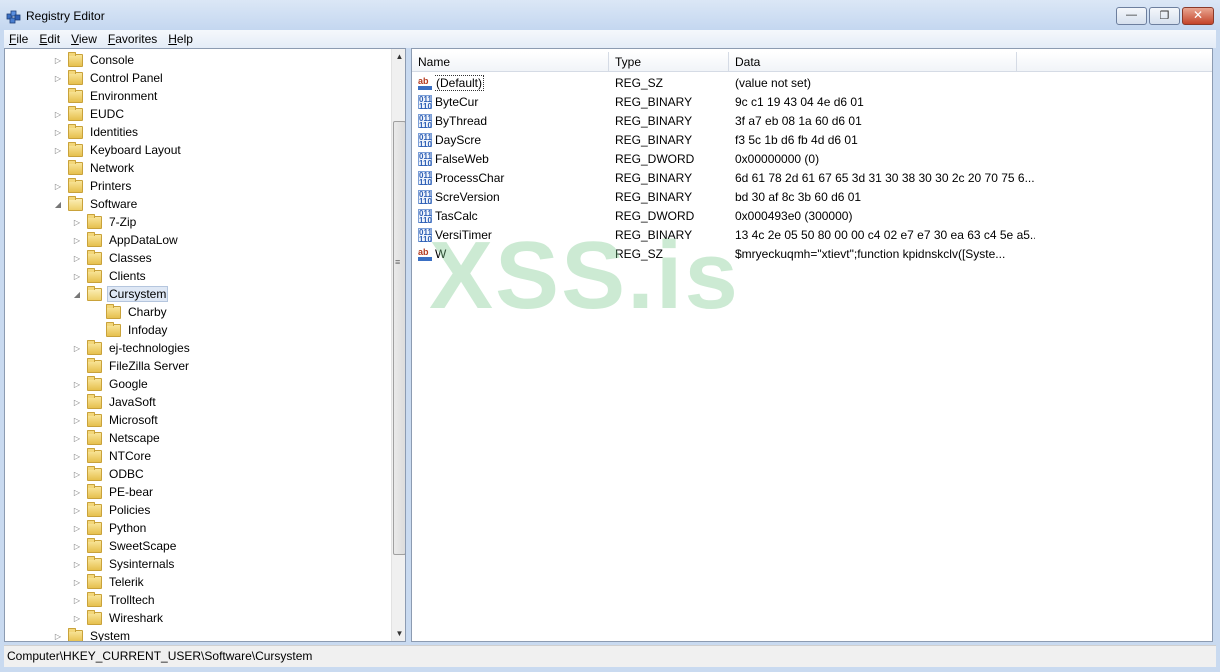  I want to click on value-row: ab (Default) REG_SZ (value not set), so click(812, 83).